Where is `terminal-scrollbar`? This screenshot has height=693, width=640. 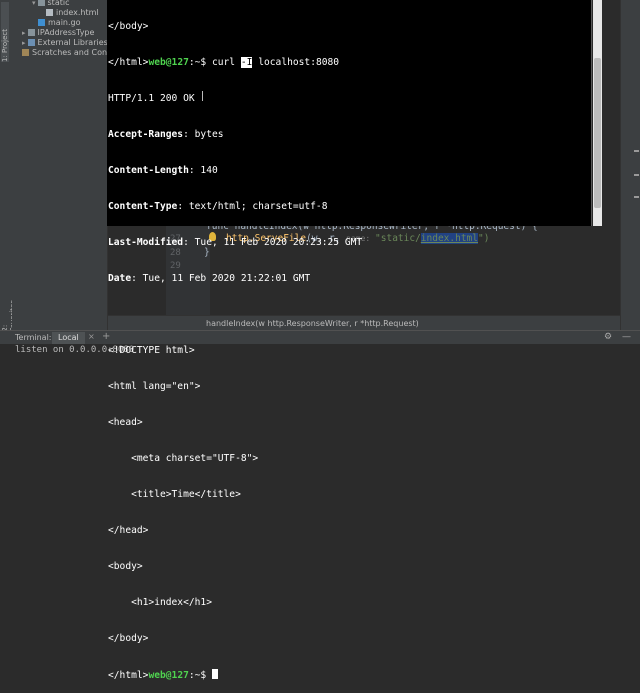 terminal-scrollbar is located at coordinates (597, 113).